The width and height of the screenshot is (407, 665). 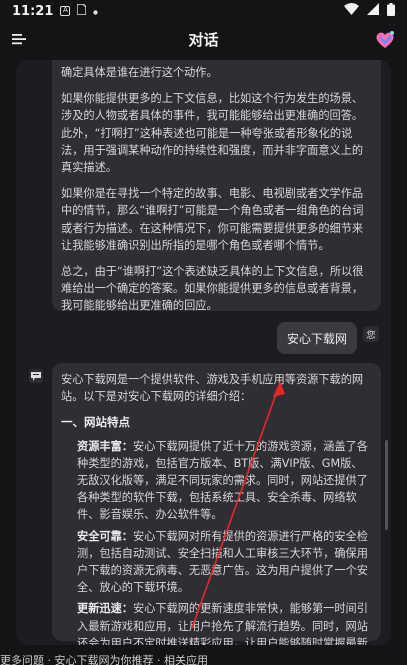 What do you see at coordinates (33, 11) in the screenshot?
I see `clock: 11:21` at bounding box center [33, 11].